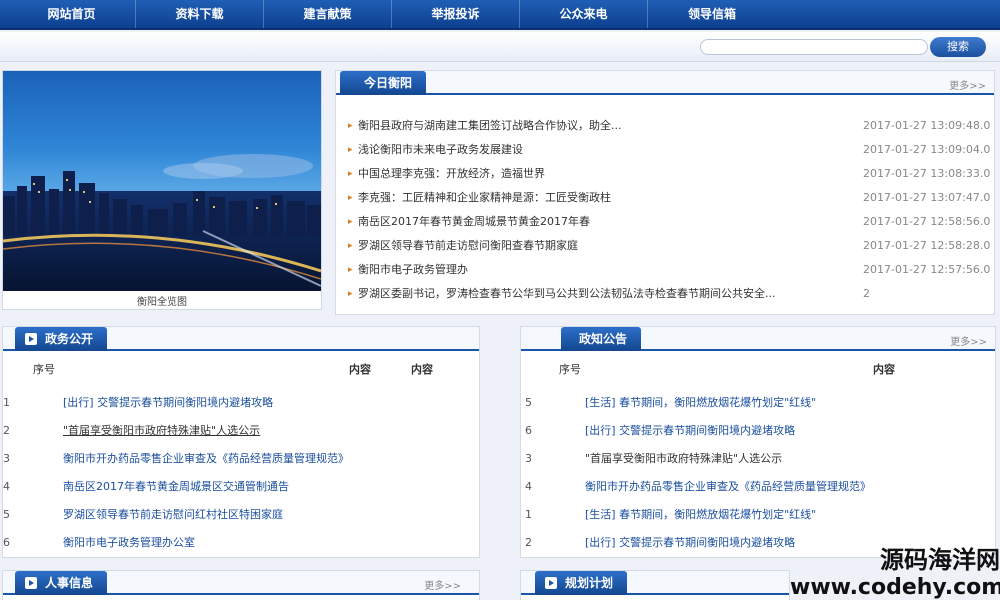 Image resolution: width=1000 pixels, height=600 pixels. I want to click on today-more-link: 更多>>, so click(967, 84).